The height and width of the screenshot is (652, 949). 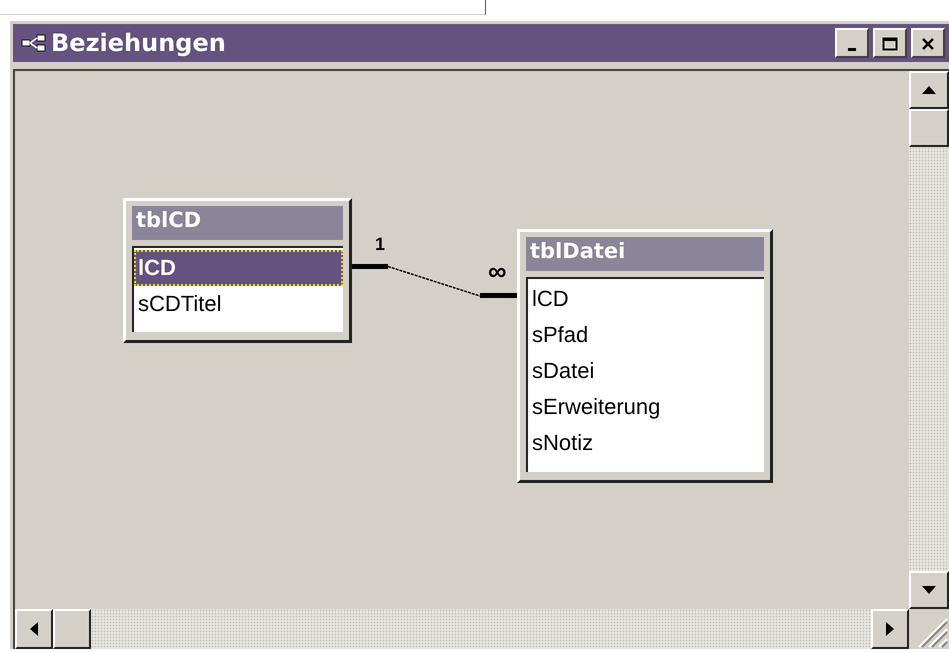 I want to click on maximize-icon, so click(x=890, y=44).